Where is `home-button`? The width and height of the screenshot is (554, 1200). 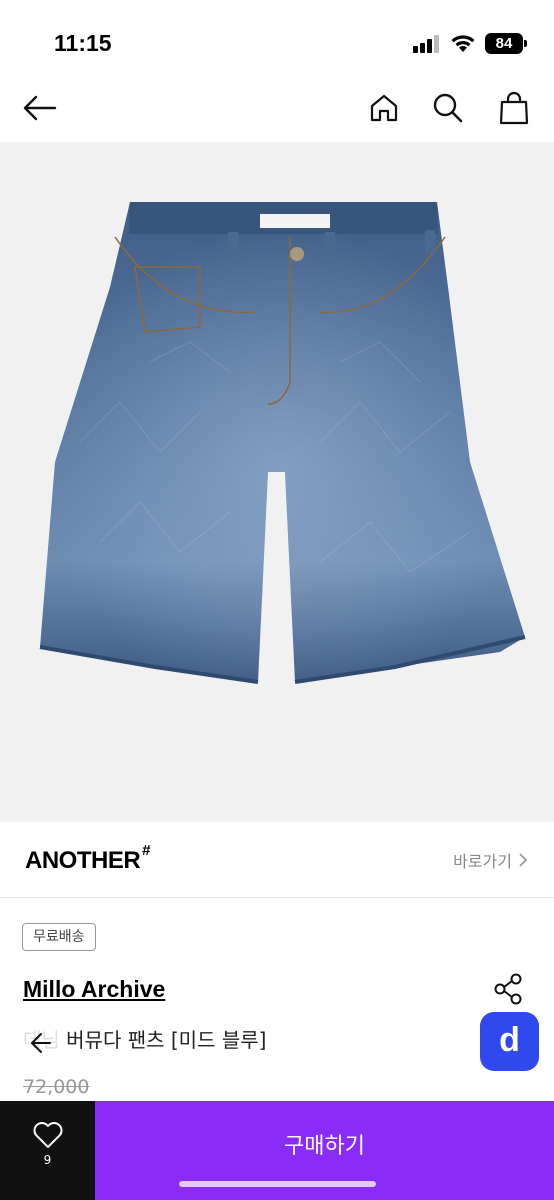 home-button is located at coordinates (384, 108).